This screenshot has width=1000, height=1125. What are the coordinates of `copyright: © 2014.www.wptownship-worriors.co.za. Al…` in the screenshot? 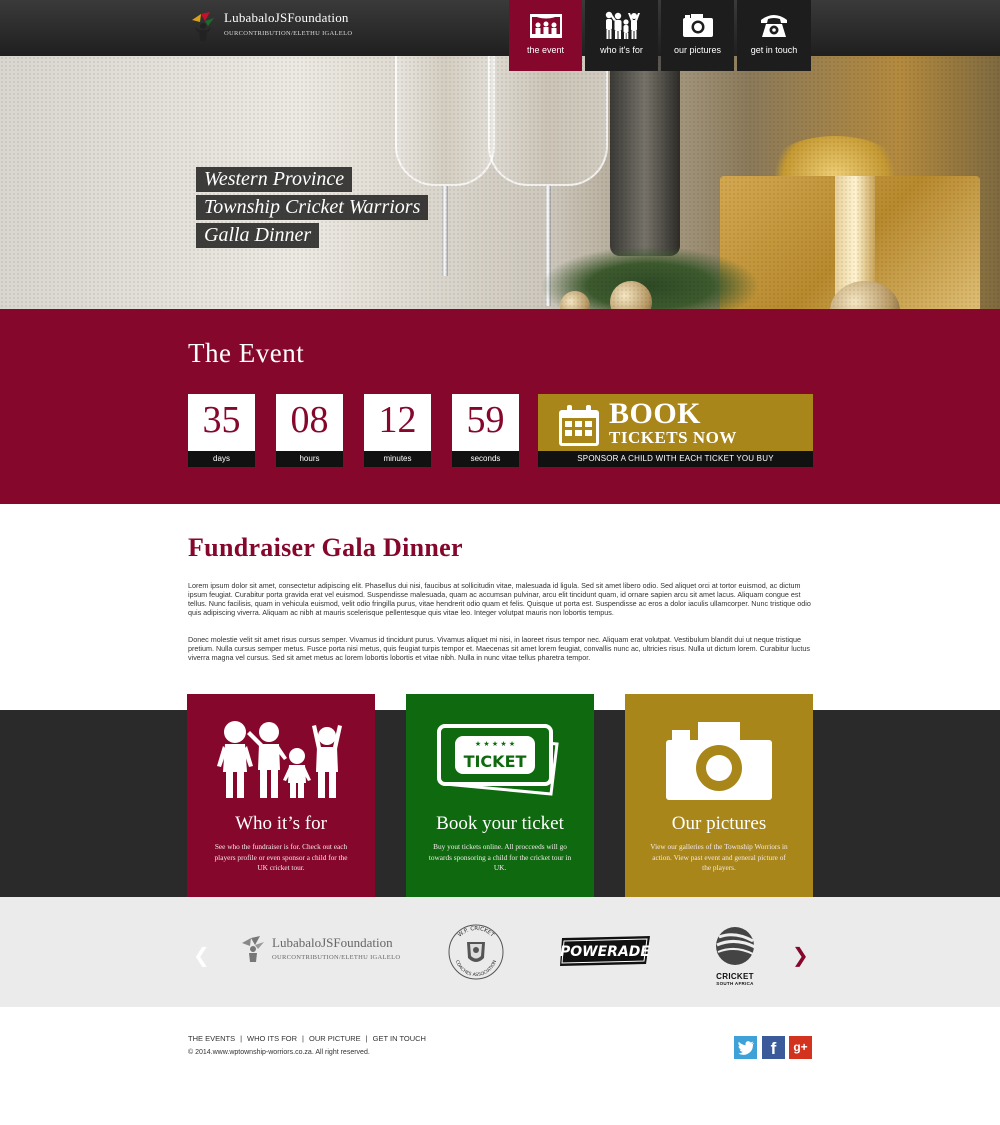 It's located at (279, 1052).